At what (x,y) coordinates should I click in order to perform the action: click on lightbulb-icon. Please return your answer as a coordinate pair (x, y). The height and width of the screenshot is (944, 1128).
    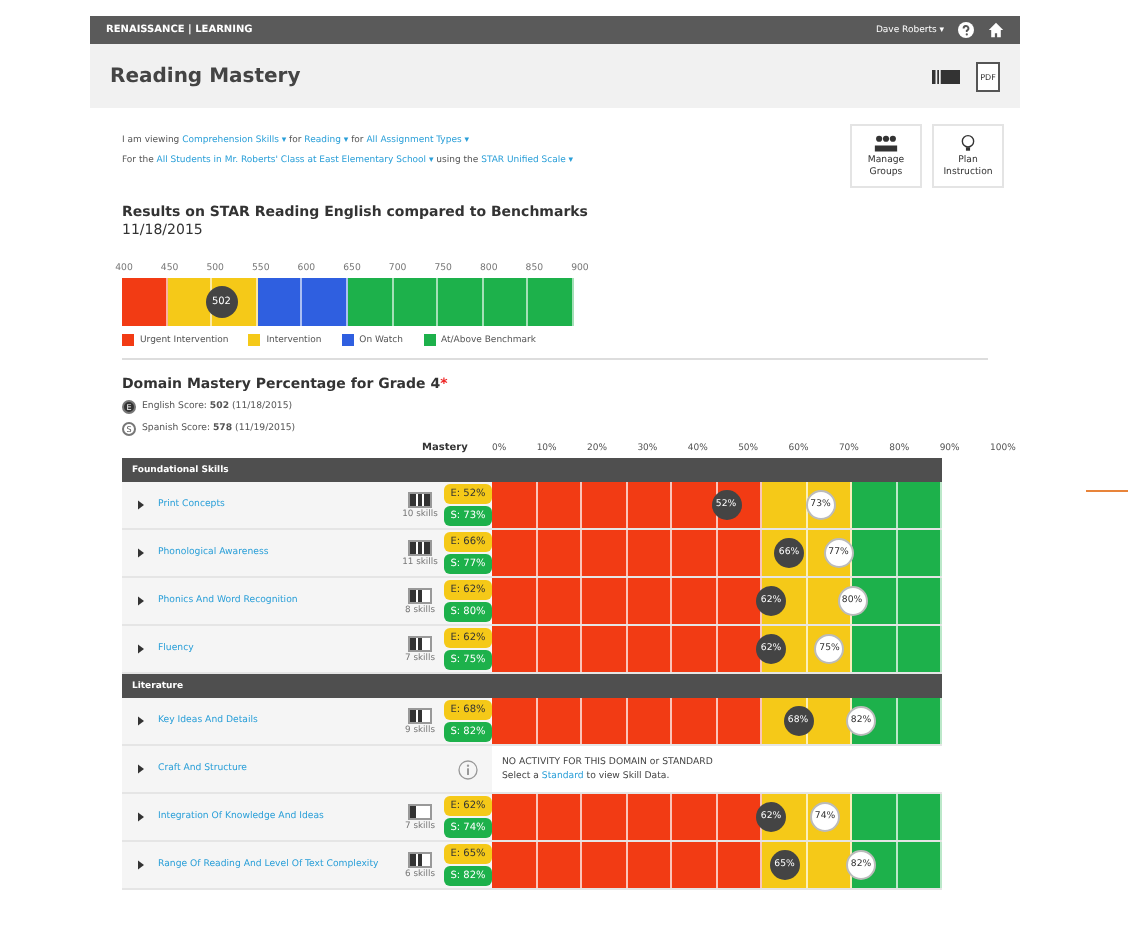
    Looking at the image, I should click on (968, 143).